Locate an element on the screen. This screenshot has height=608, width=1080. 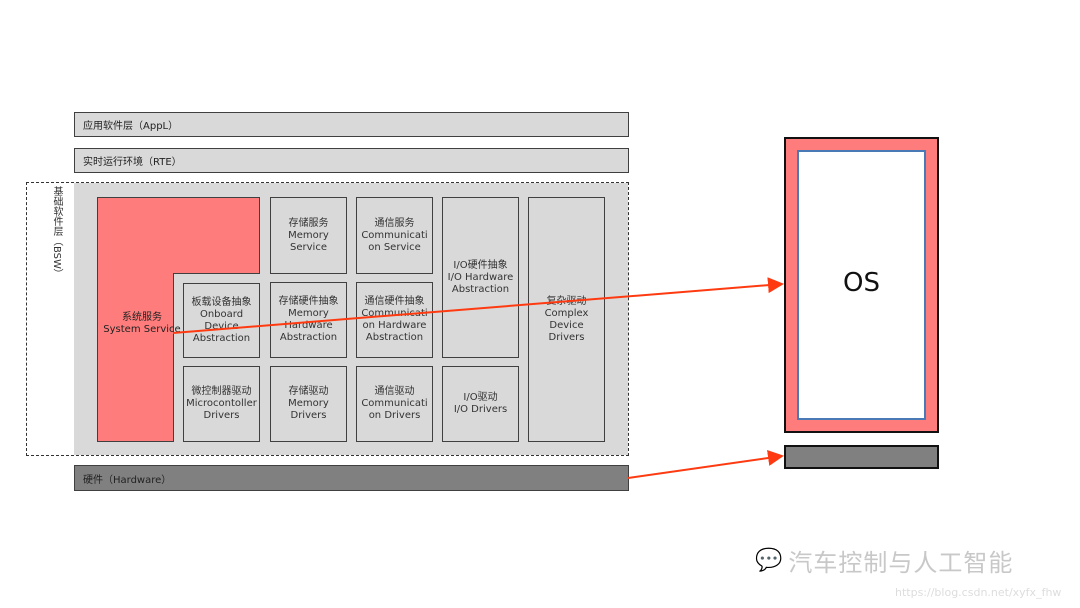
watermark: 💬 汽车控制与人工智能 is located at coordinates (884, 560).